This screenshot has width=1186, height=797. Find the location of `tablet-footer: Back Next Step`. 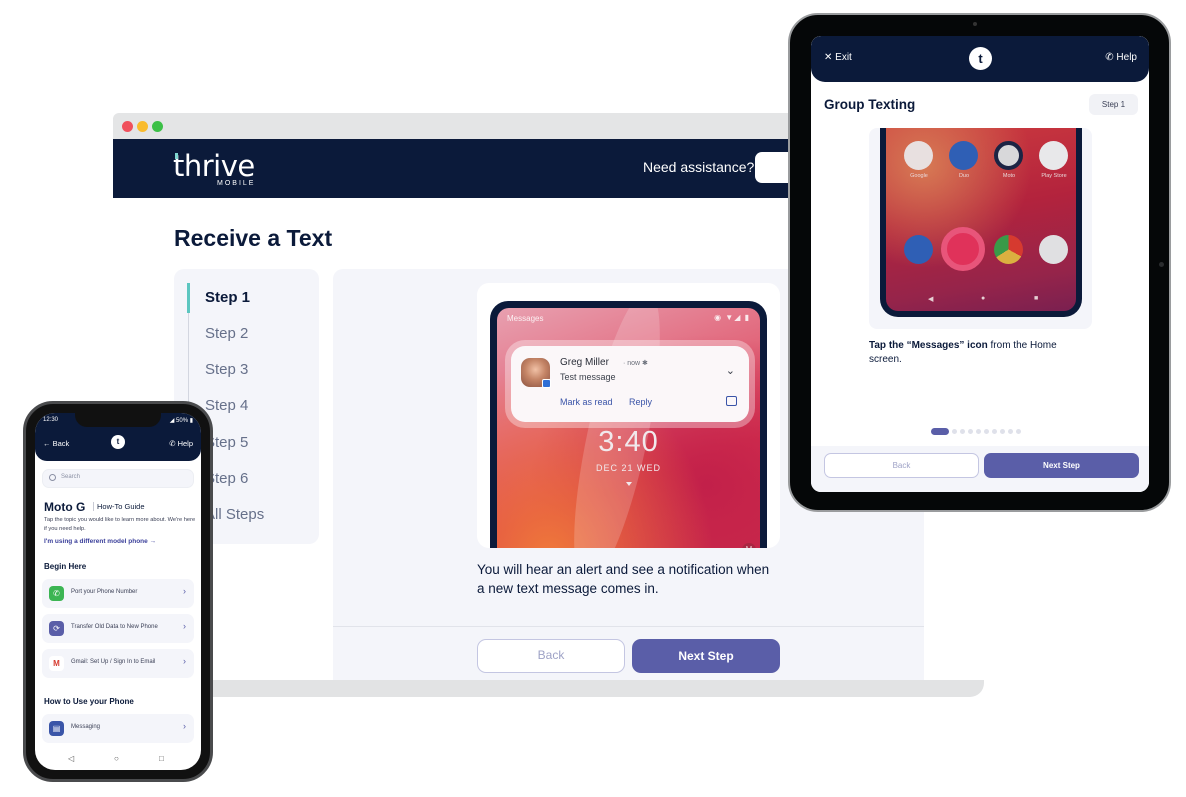

tablet-footer: Back Next Step is located at coordinates (980, 469).